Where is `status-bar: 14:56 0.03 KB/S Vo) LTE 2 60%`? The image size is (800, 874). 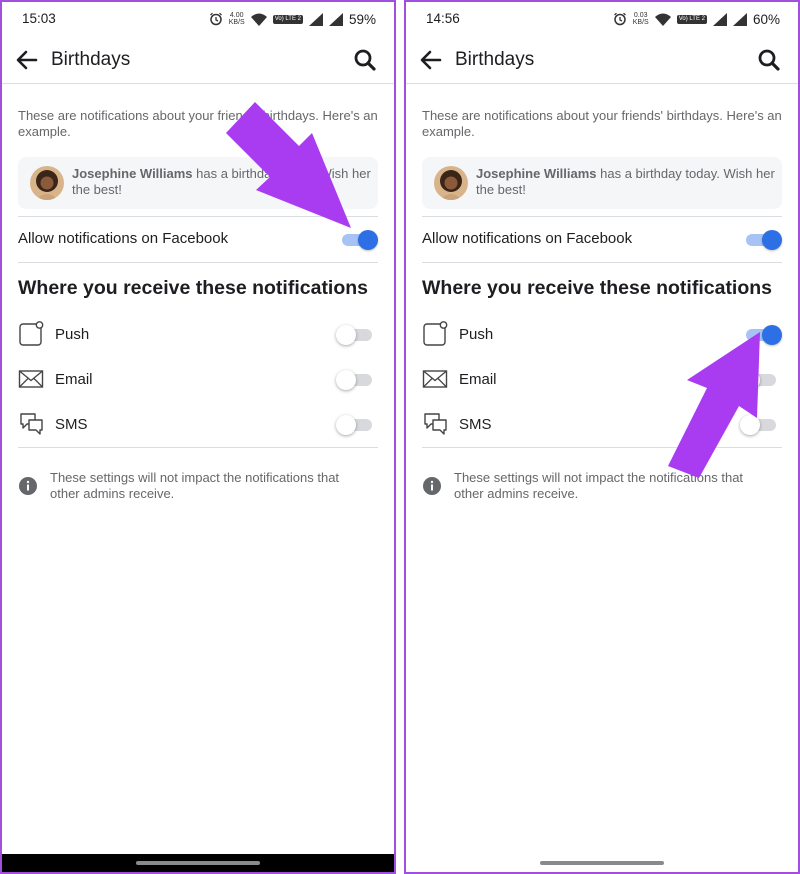
status-bar: 14:56 0.03 KB/S Vo) LTE 2 60% is located at coordinates (602, 19).